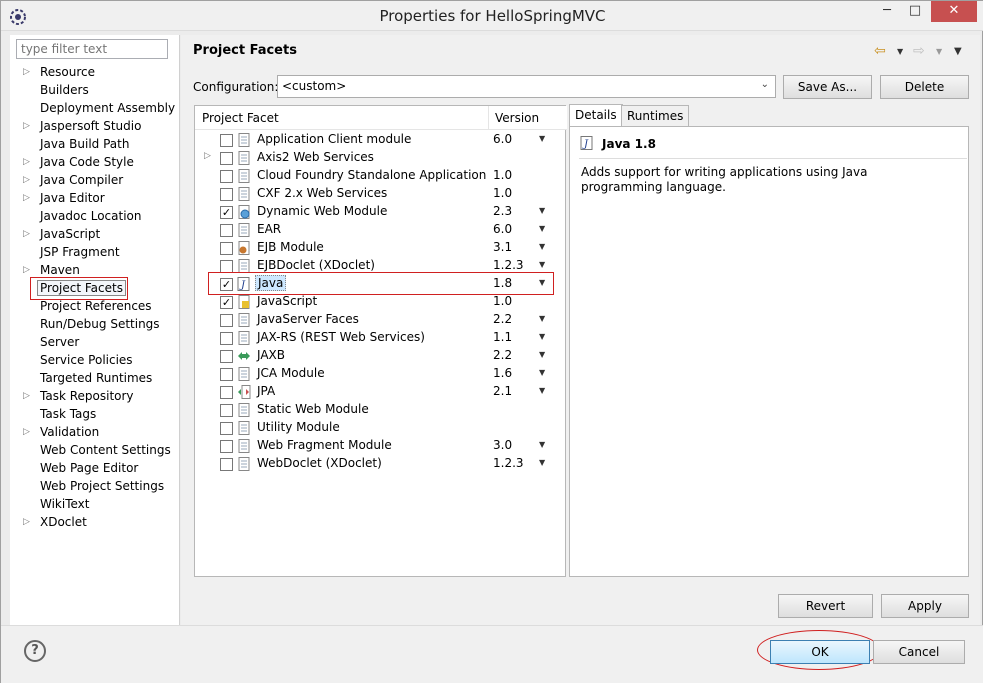 The height and width of the screenshot is (683, 983). Describe the element at coordinates (880, 51) in the screenshot. I see `back-arrow-icon: ⇦` at that location.